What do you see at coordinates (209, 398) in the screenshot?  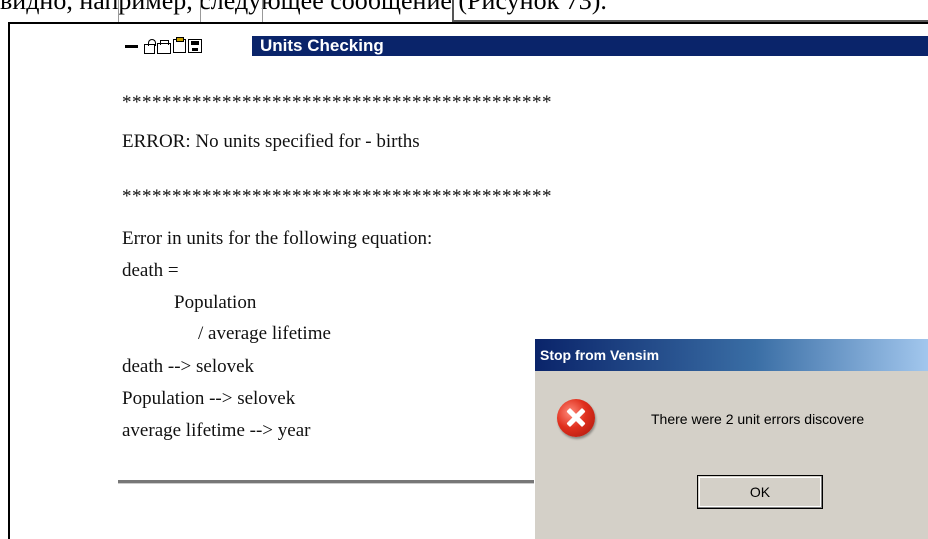 I see `unit-line: Population --> selovek` at bounding box center [209, 398].